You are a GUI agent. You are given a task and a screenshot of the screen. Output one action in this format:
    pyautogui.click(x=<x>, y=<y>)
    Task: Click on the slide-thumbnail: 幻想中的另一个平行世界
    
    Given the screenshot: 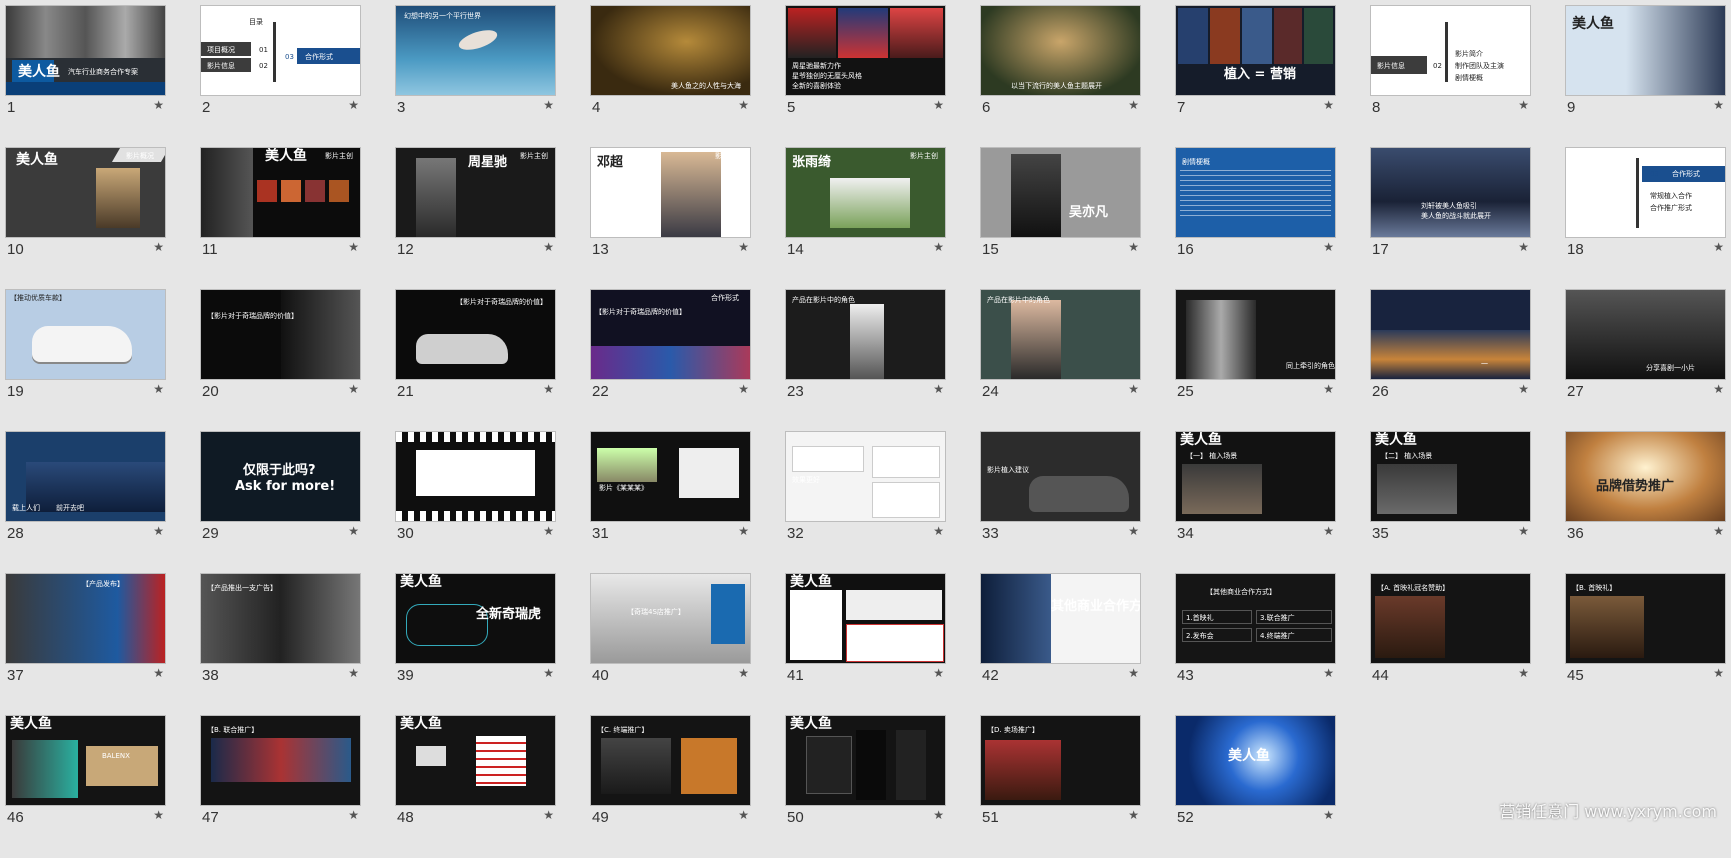 What is the action you would take?
    pyautogui.click(x=475, y=50)
    